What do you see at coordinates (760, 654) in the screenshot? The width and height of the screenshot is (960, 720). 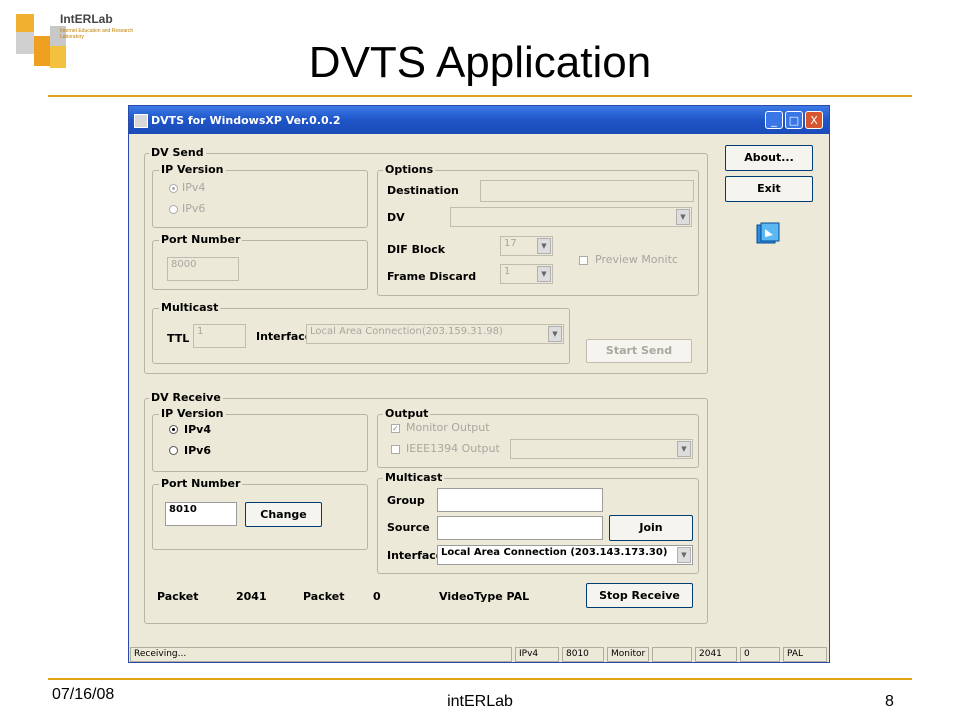 I see `status-zero: 0` at bounding box center [760, 654].